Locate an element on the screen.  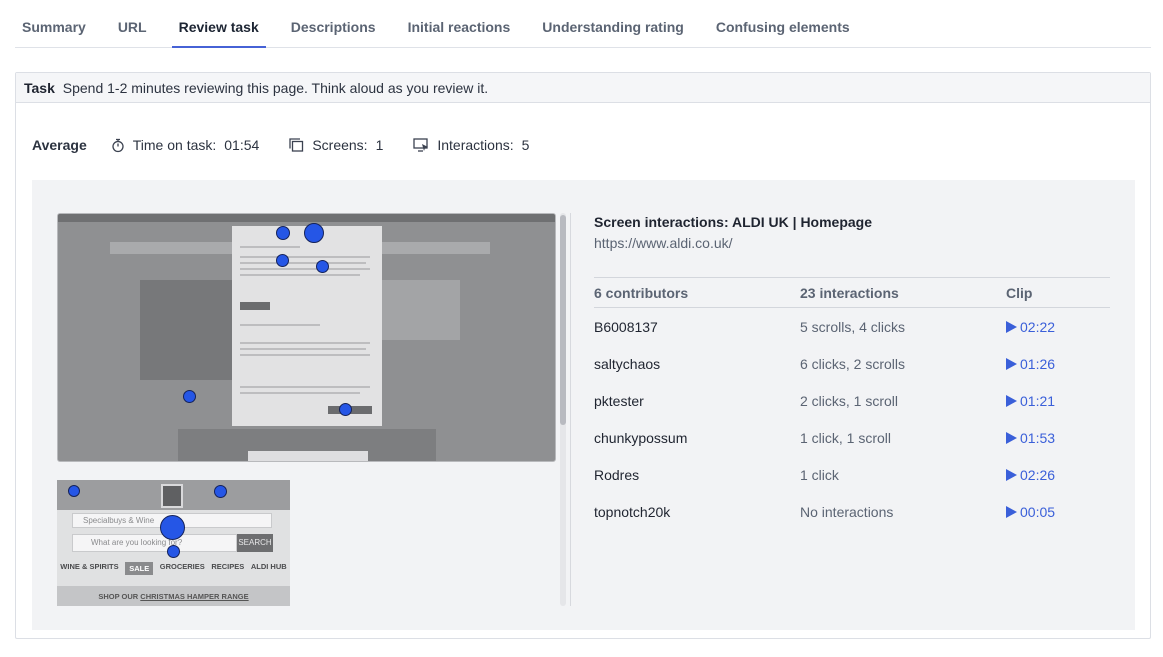
screens-label: Screens: is located at coordinates (340, 145).